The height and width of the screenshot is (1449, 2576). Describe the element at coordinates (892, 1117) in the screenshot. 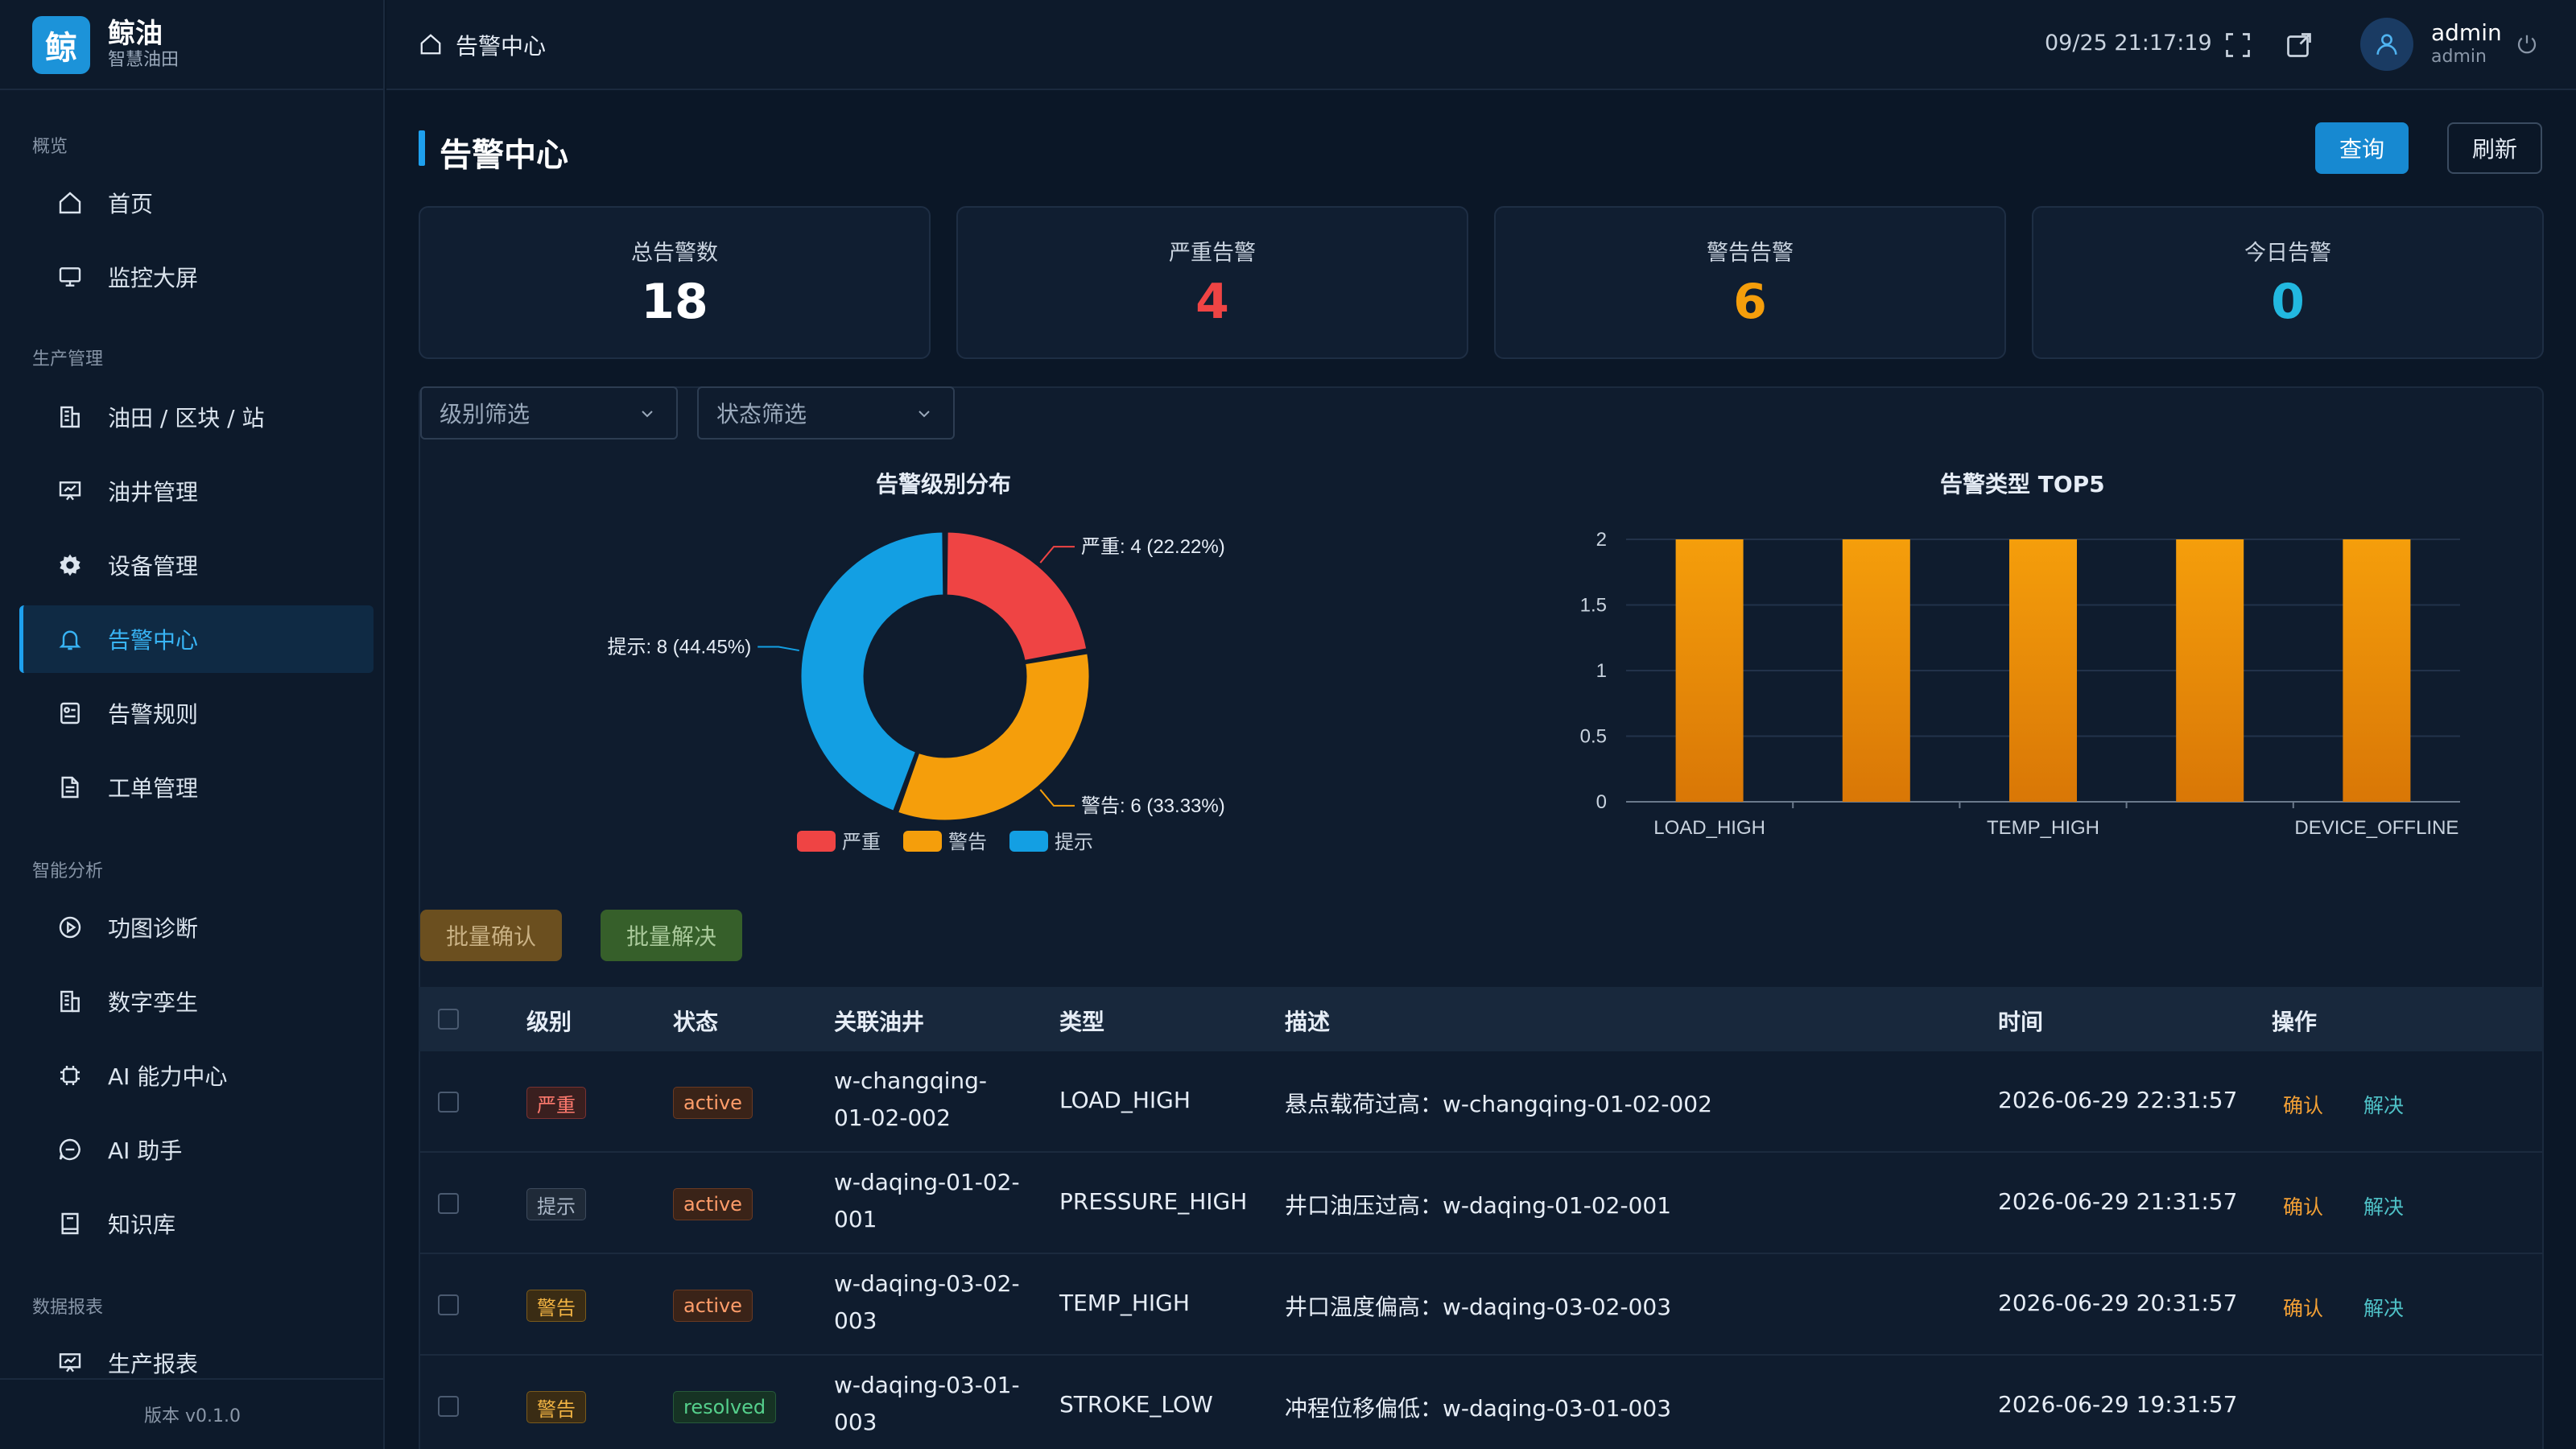

I see `well-name-line2: 01-02-002` at that location.